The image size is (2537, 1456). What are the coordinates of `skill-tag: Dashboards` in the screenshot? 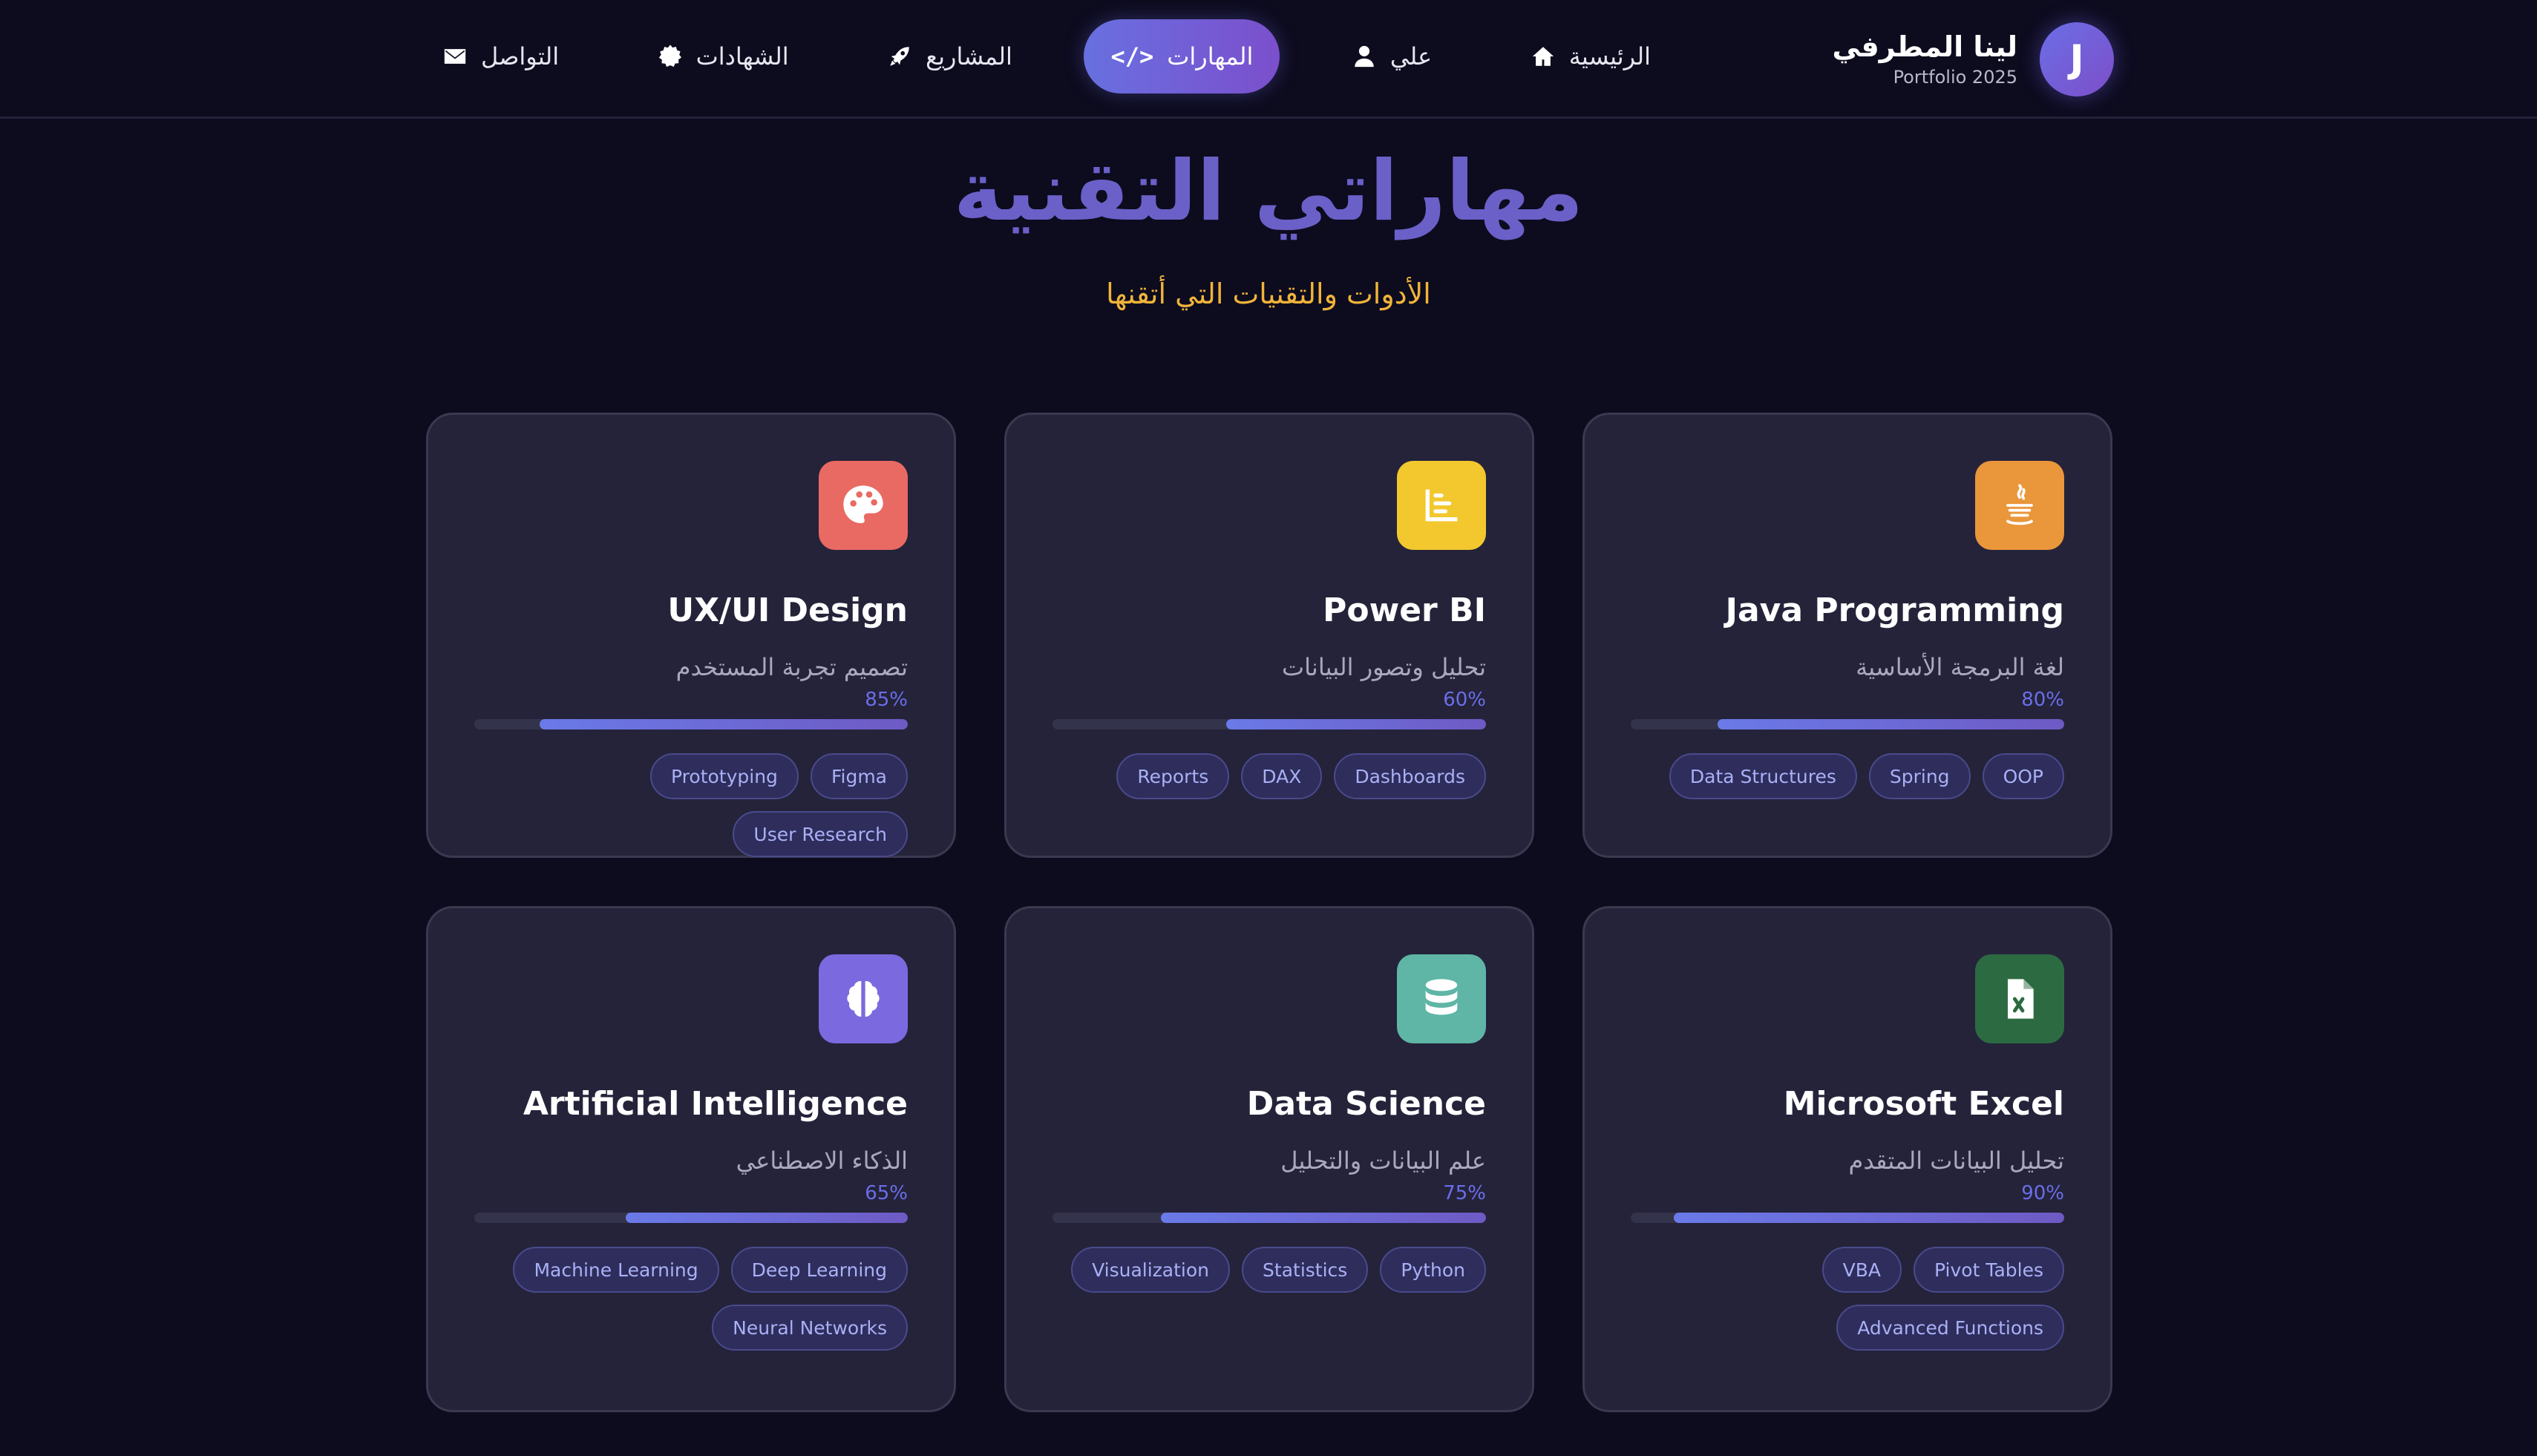 It's located at (1410, 776).